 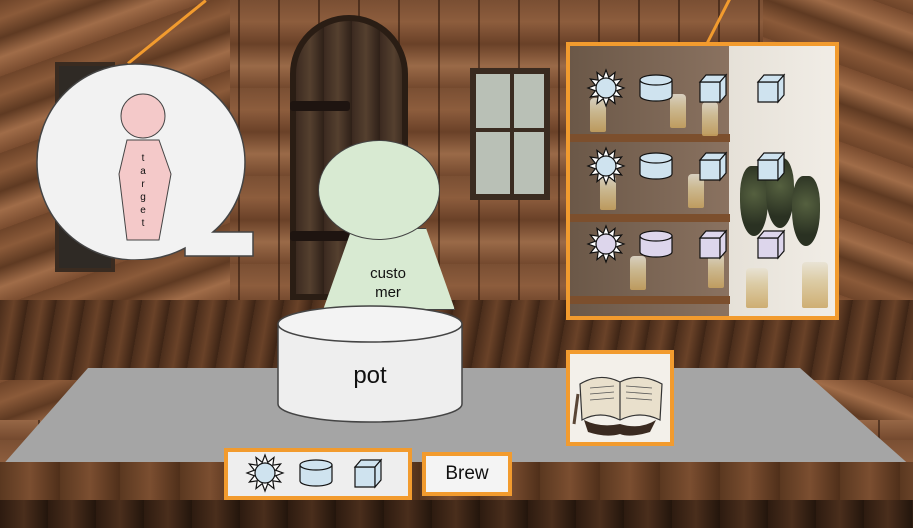 What do you see at coordinates (370, 375) in the screenshot?
I see `pot-label: pot` at bounding box center [370, 375].